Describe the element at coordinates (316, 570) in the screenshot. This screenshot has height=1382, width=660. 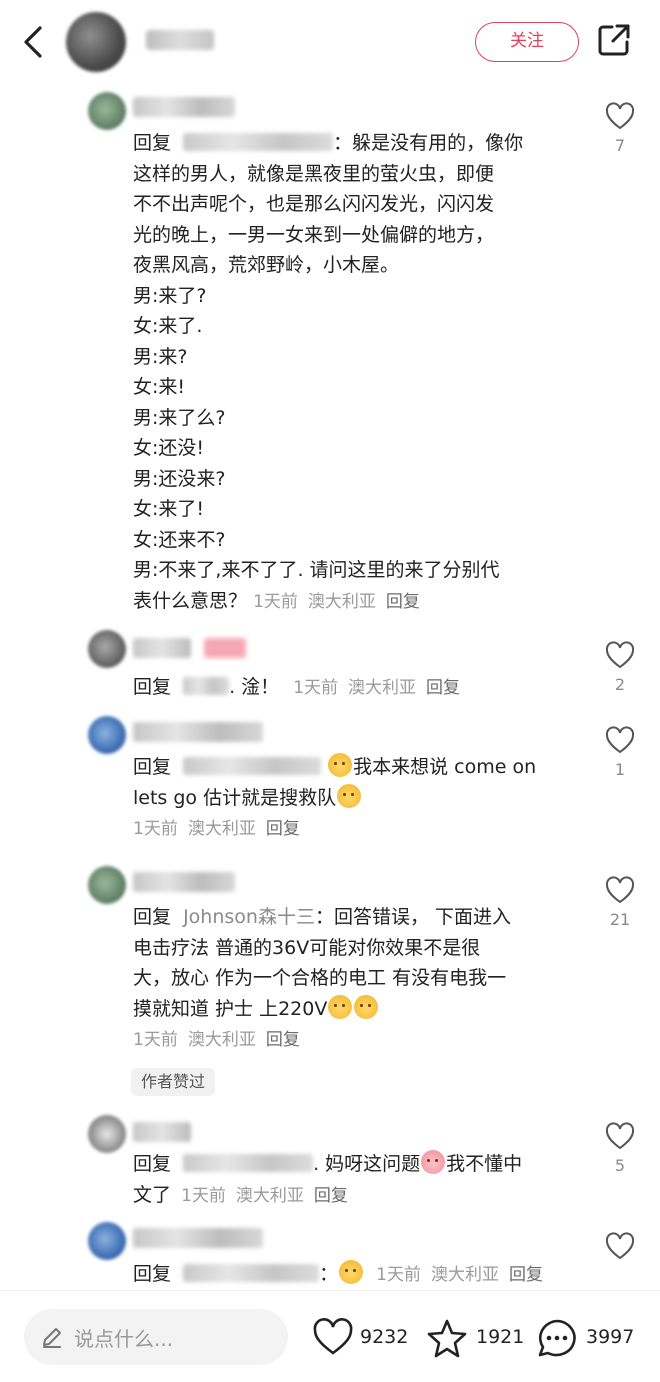
I see `comment-line: 男:不来了,来不了了. 请问这里的来了分别代` at that location.